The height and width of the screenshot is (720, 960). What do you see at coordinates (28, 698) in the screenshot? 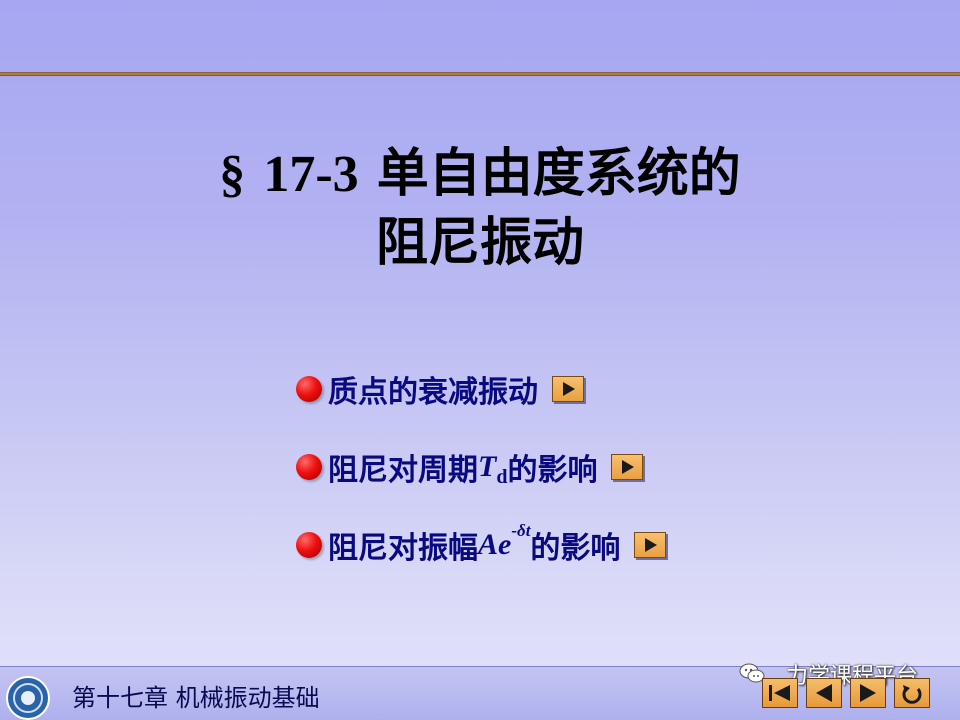
I see `university-logo-icon` at bounding box center [28, 698].